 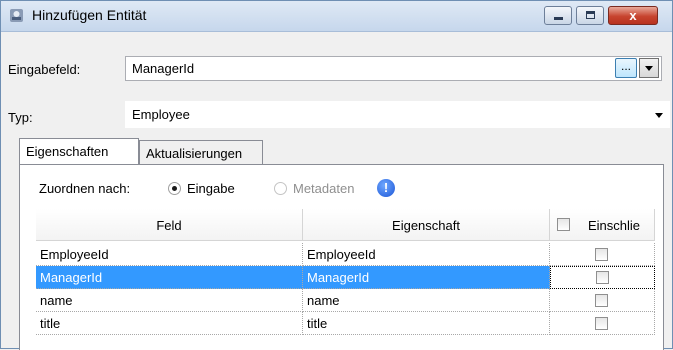 I want to click on input-field-label: Eingabefeld:, so click(x=44, y=69).